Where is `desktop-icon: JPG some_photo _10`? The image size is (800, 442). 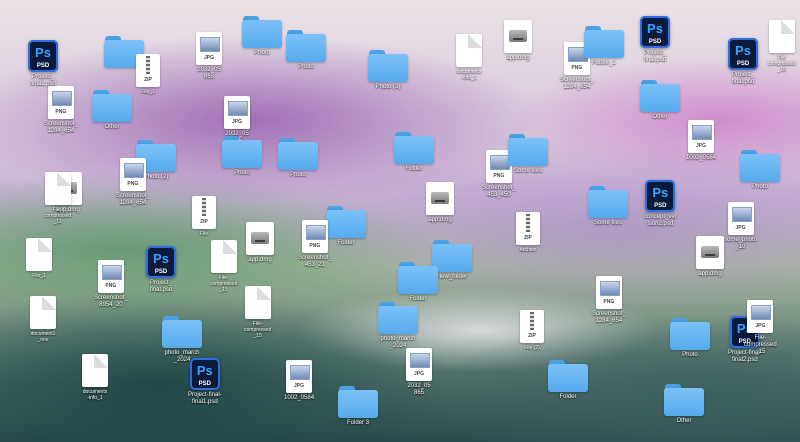 desktop-icon: JPG some_photo _10 is located at coordinates (740, 226).